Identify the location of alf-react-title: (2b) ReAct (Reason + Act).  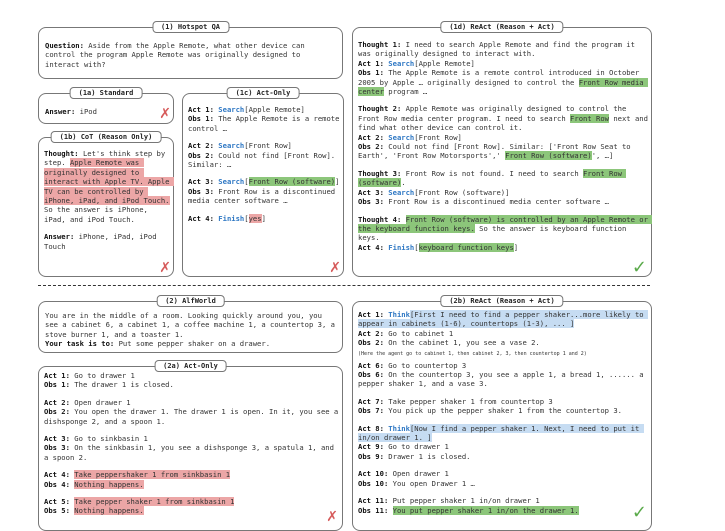
(502, 301).